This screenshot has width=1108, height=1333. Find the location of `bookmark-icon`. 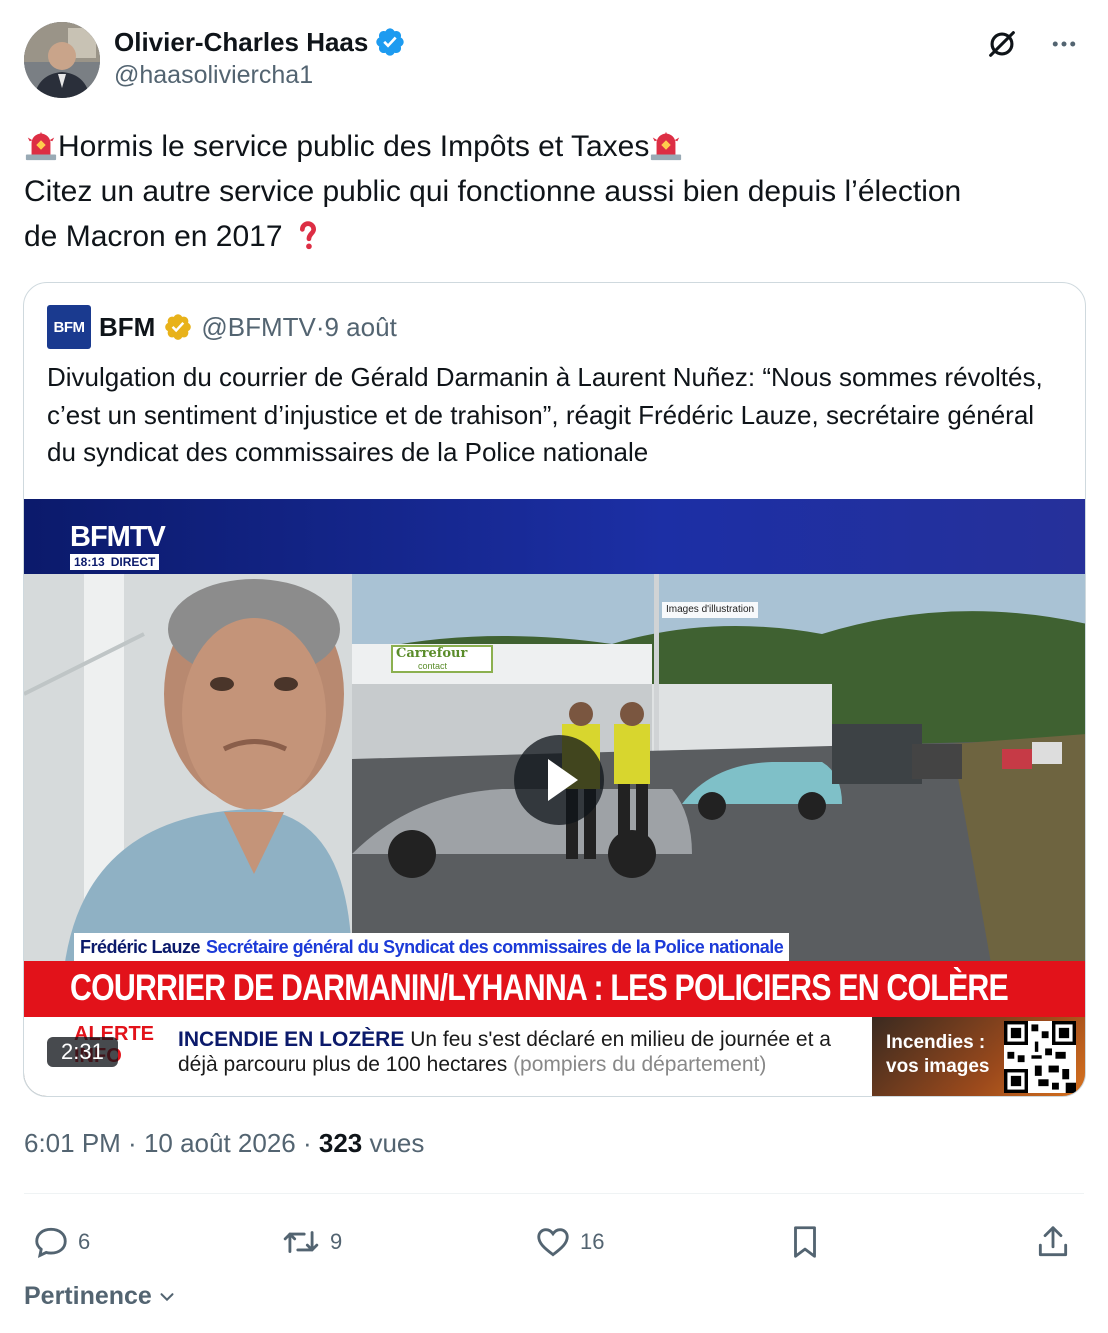

bookmark-icon is located at coordinates (805, 1242).